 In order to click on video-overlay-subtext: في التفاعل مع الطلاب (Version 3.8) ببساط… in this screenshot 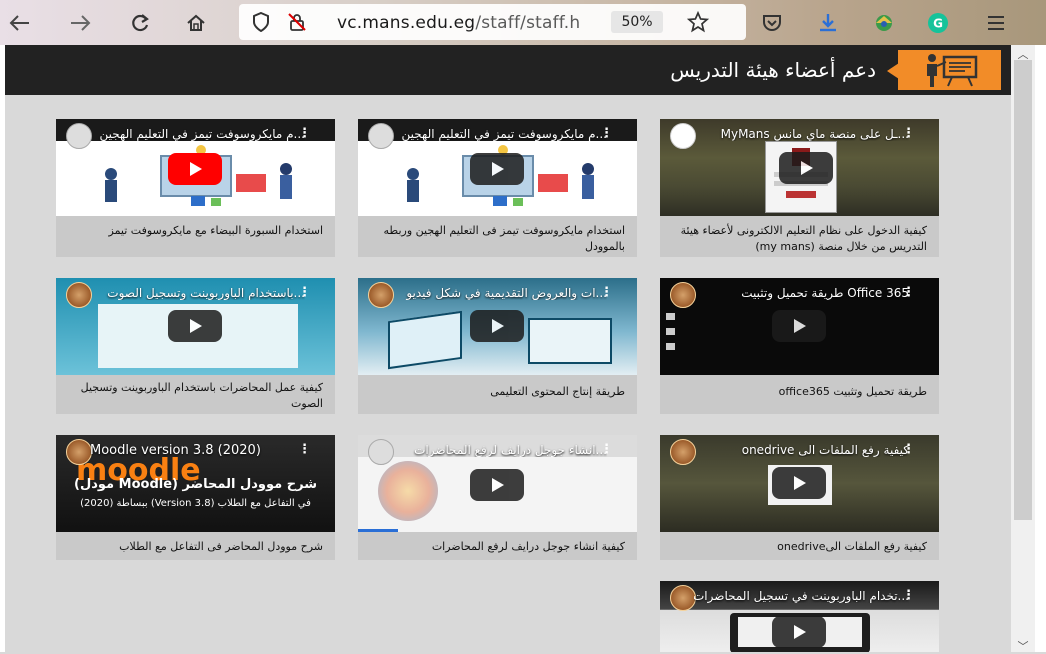, I will do `click(195, 503)`.